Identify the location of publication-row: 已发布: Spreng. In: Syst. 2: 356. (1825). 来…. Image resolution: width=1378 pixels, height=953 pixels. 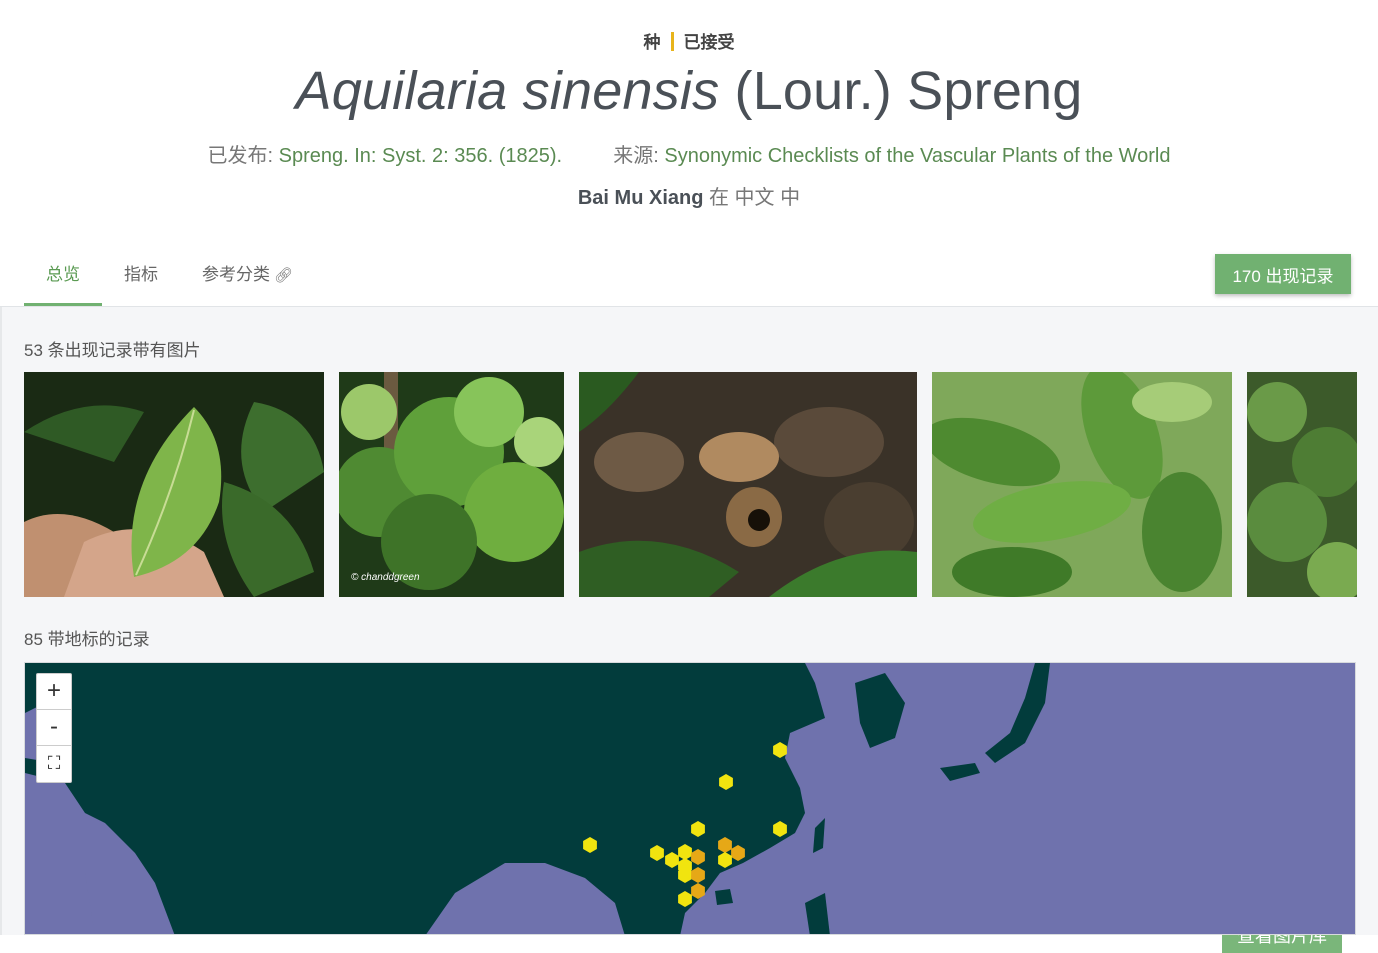
(689, 153).